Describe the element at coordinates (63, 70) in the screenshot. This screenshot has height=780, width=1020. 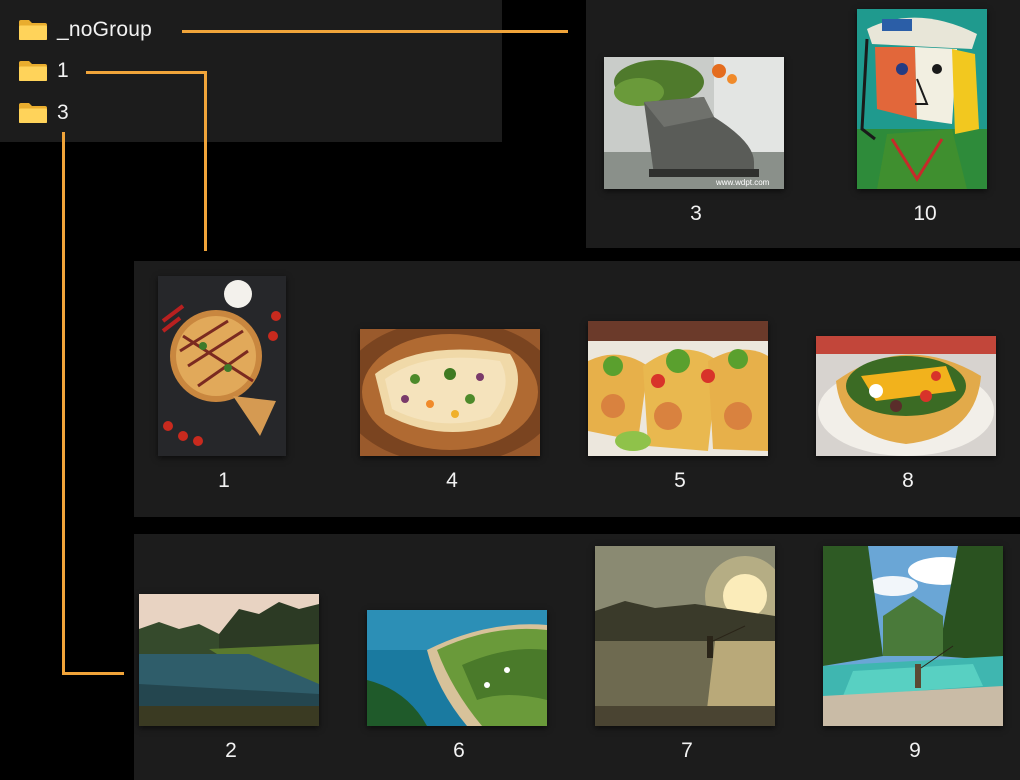
I see `folder-label: 1` at that location.